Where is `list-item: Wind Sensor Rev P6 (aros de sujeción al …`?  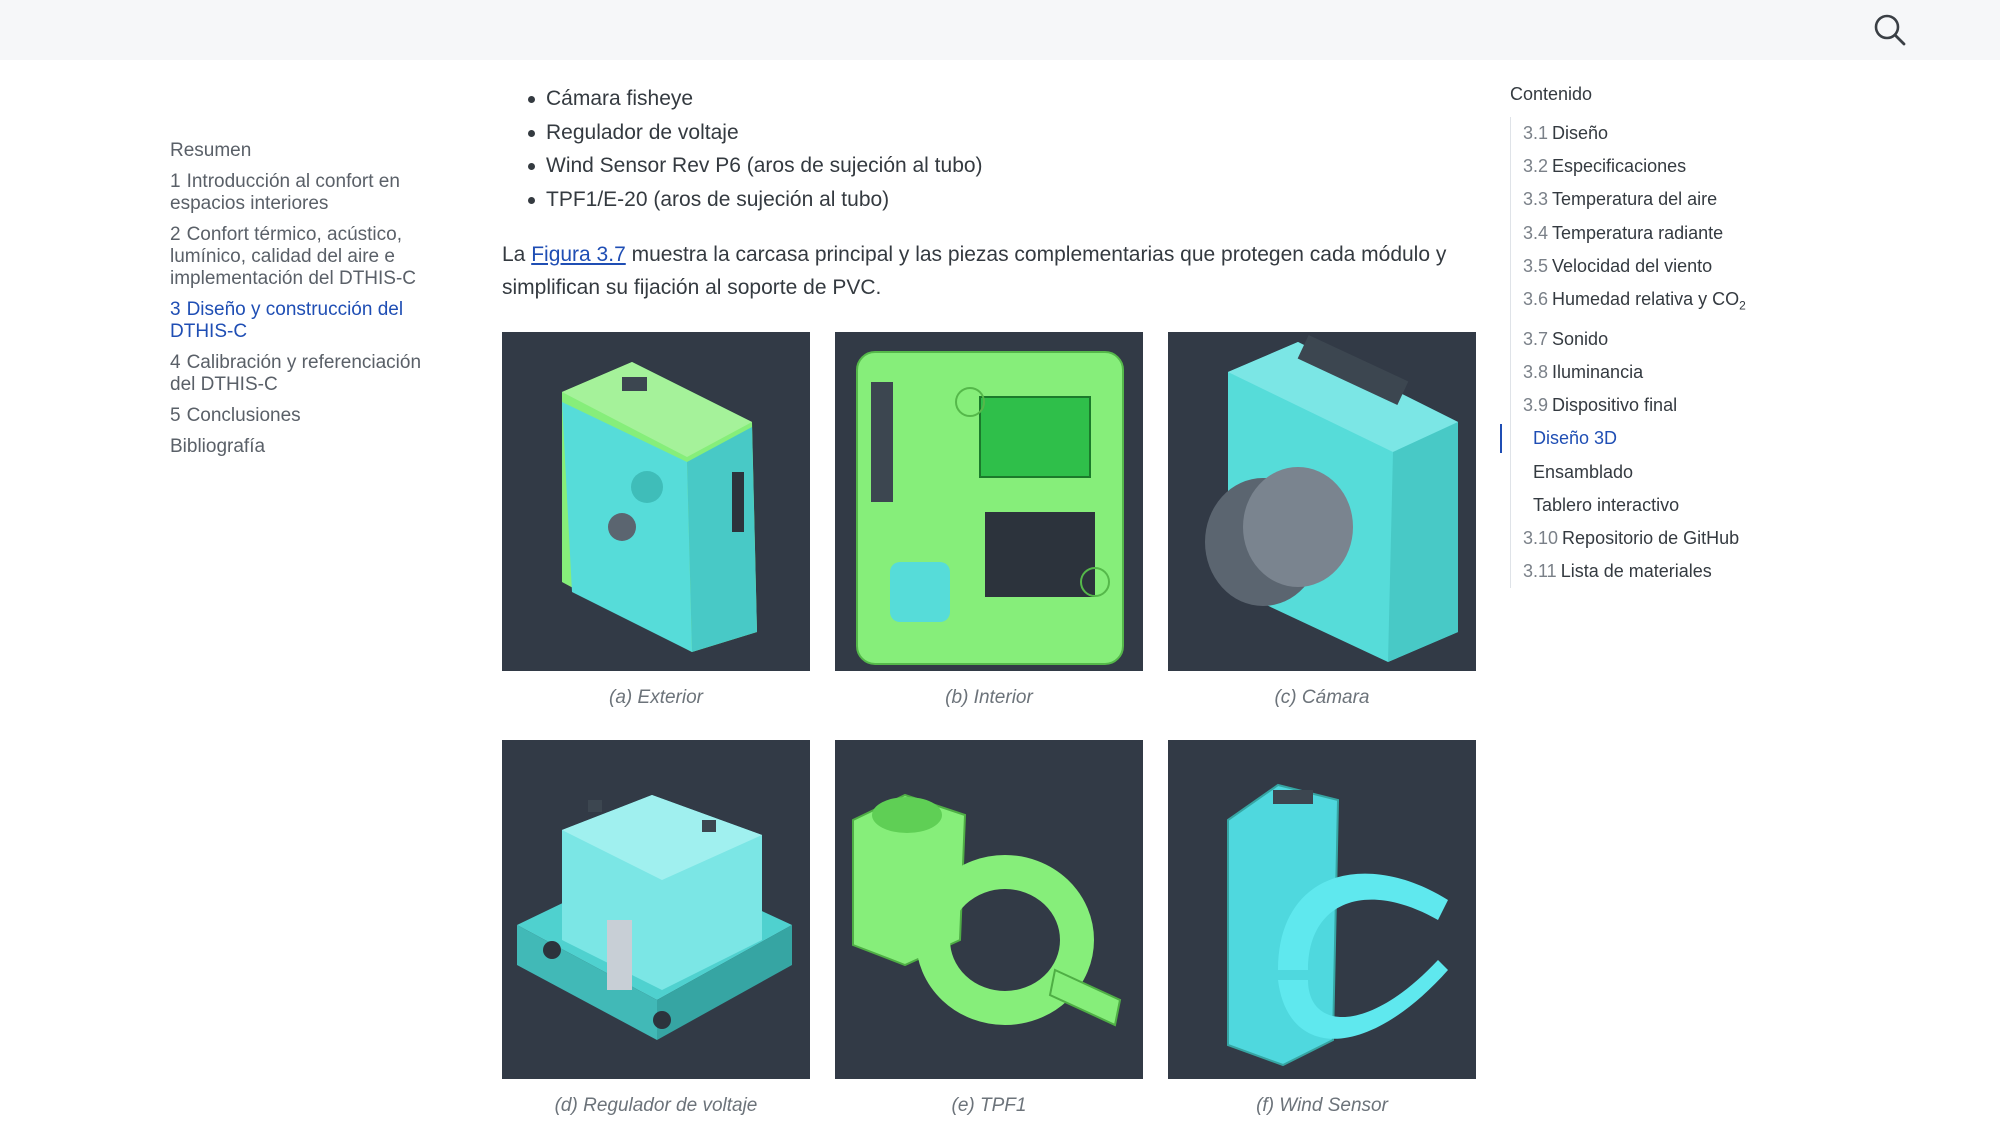 list-item: Wind Sensor Rev P6 (aros de sujeción al … is located at coordinates (1003, 166).